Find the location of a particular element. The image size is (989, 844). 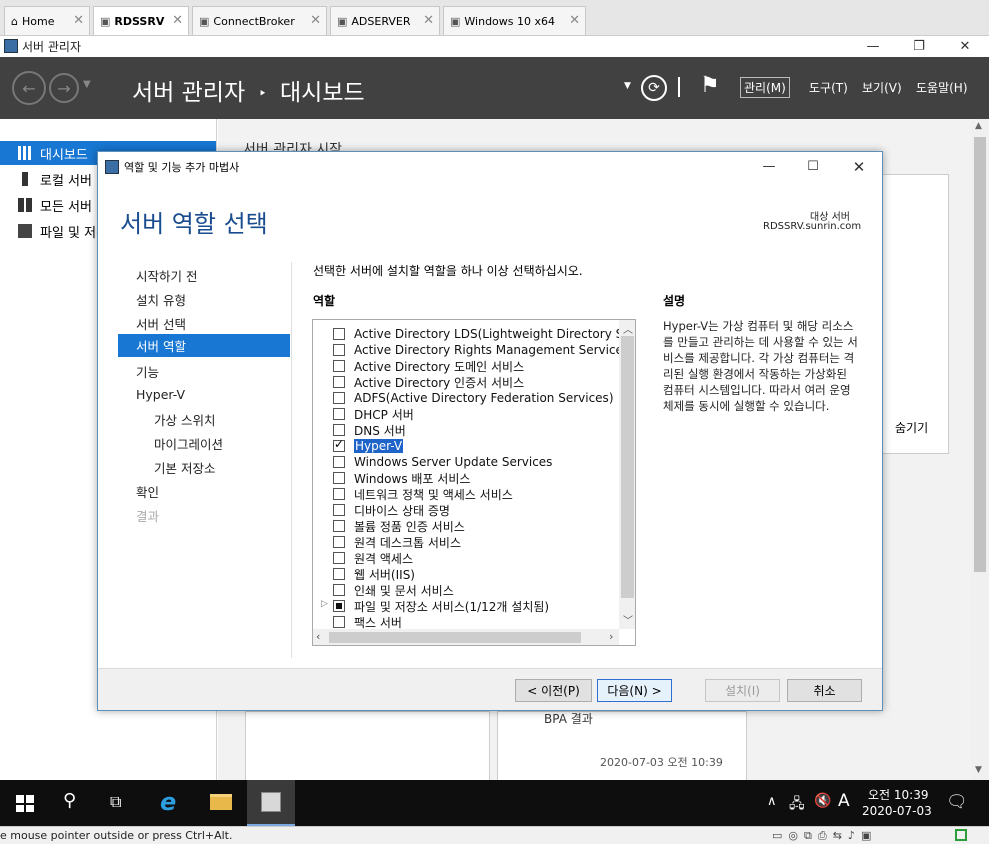

task-view-icon: ⧉ is located at coordinates (115, 802).